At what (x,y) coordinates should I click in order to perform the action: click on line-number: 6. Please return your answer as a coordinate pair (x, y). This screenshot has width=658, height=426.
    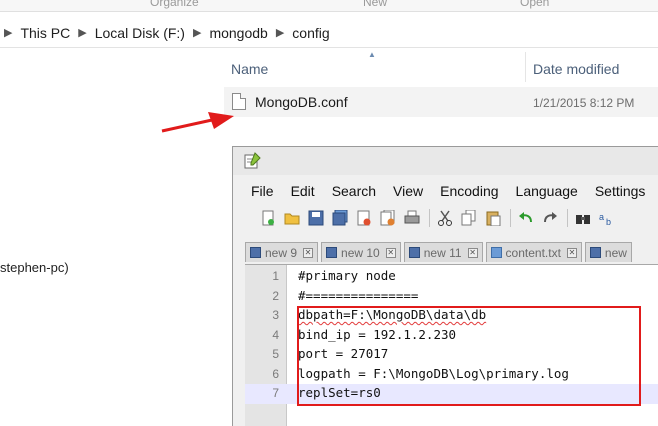
    Looking at the image, I should click on (275, 373).